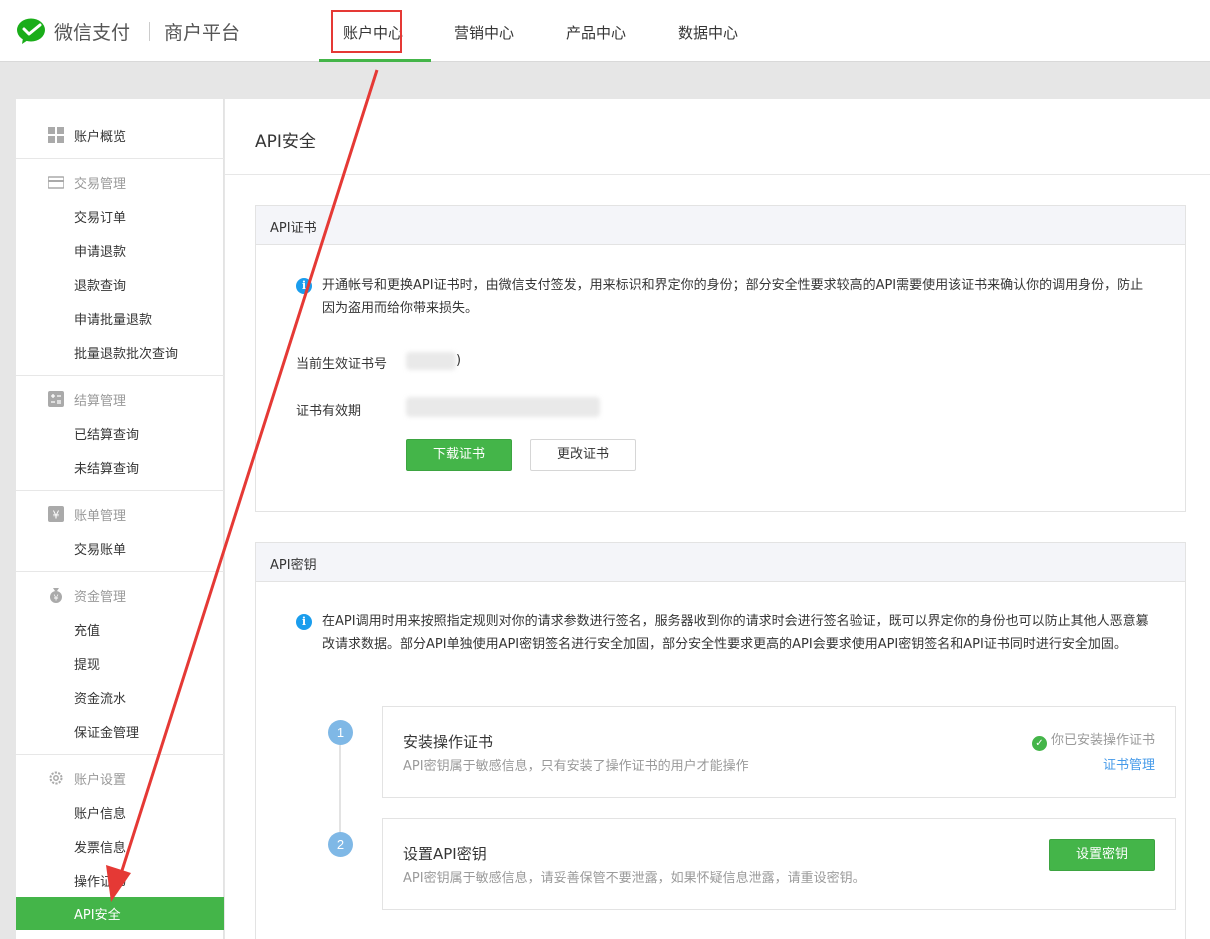  I want to click on page-title: API安全, so click(285, 142).